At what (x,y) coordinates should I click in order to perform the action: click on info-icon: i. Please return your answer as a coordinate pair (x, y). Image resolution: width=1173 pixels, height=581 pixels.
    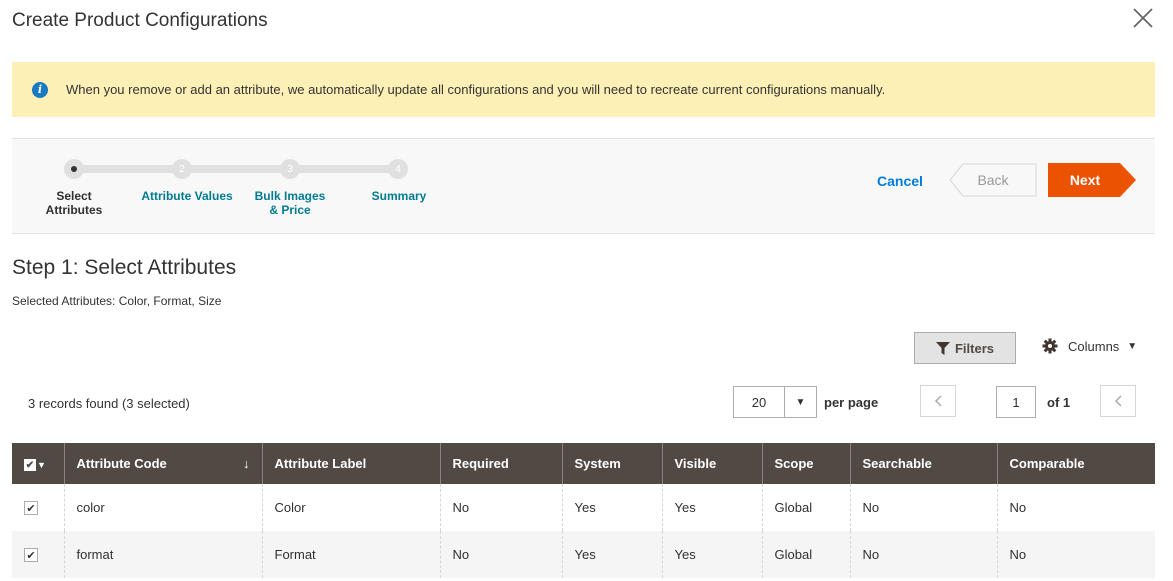
    Looking at the image, I should click on (40, 89).